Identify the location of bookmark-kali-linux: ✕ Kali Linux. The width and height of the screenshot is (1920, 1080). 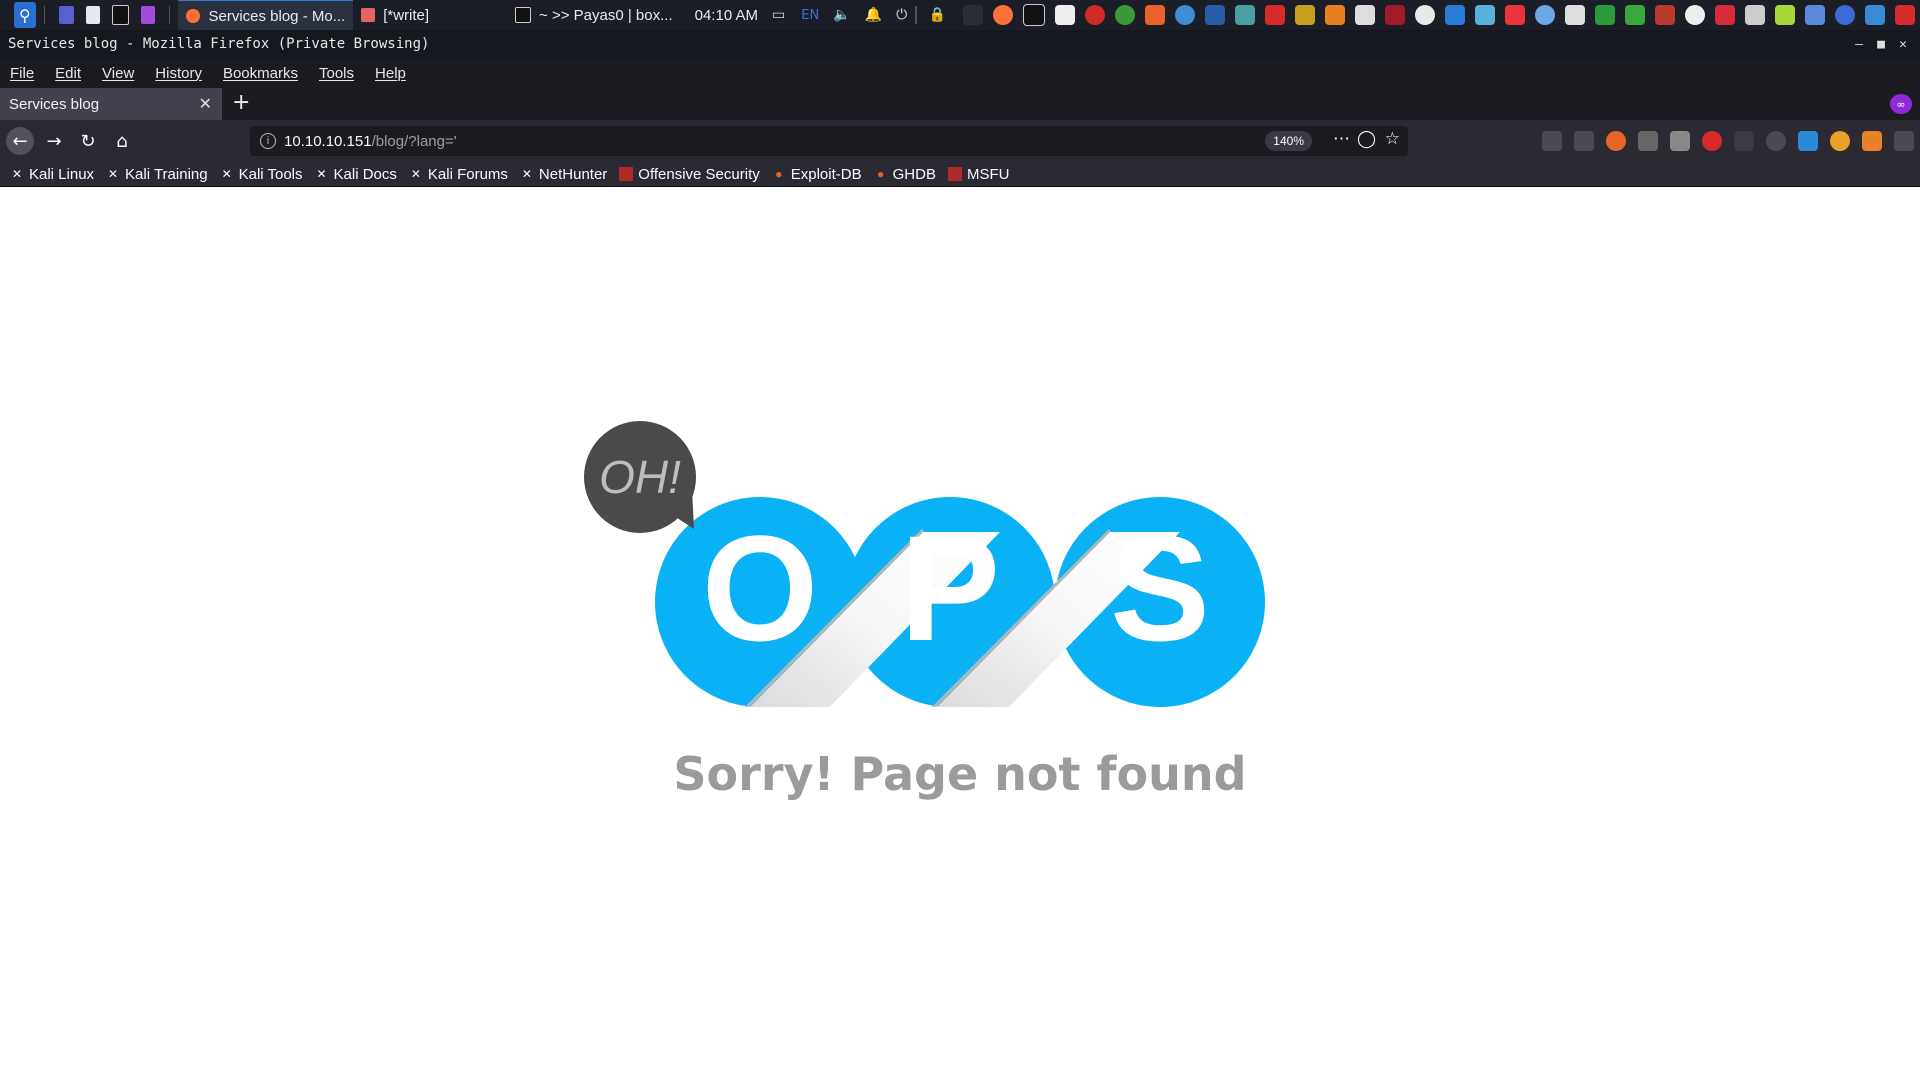
(52, 174).